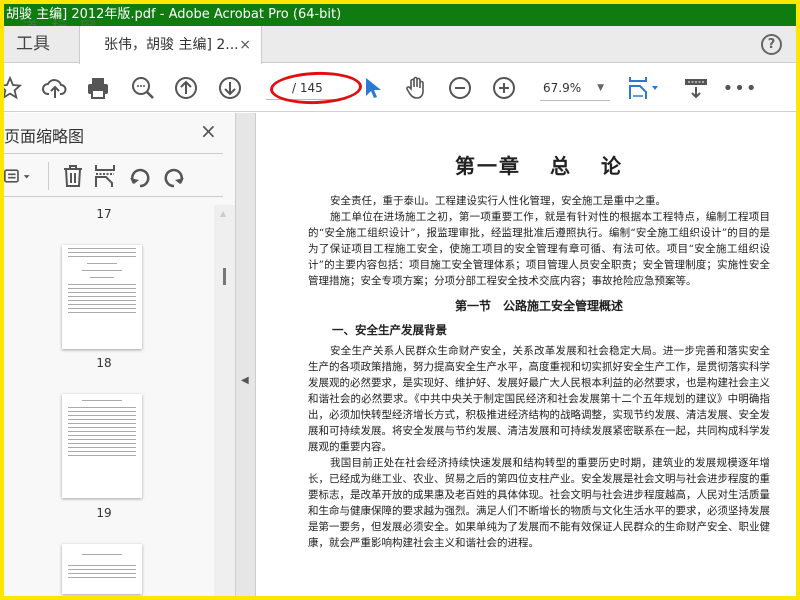 The height and width of the screenshot is (600, 800). Describe the element at coordinates (18, 176) in the screenshot. I see `options-menu-icon` at that location.